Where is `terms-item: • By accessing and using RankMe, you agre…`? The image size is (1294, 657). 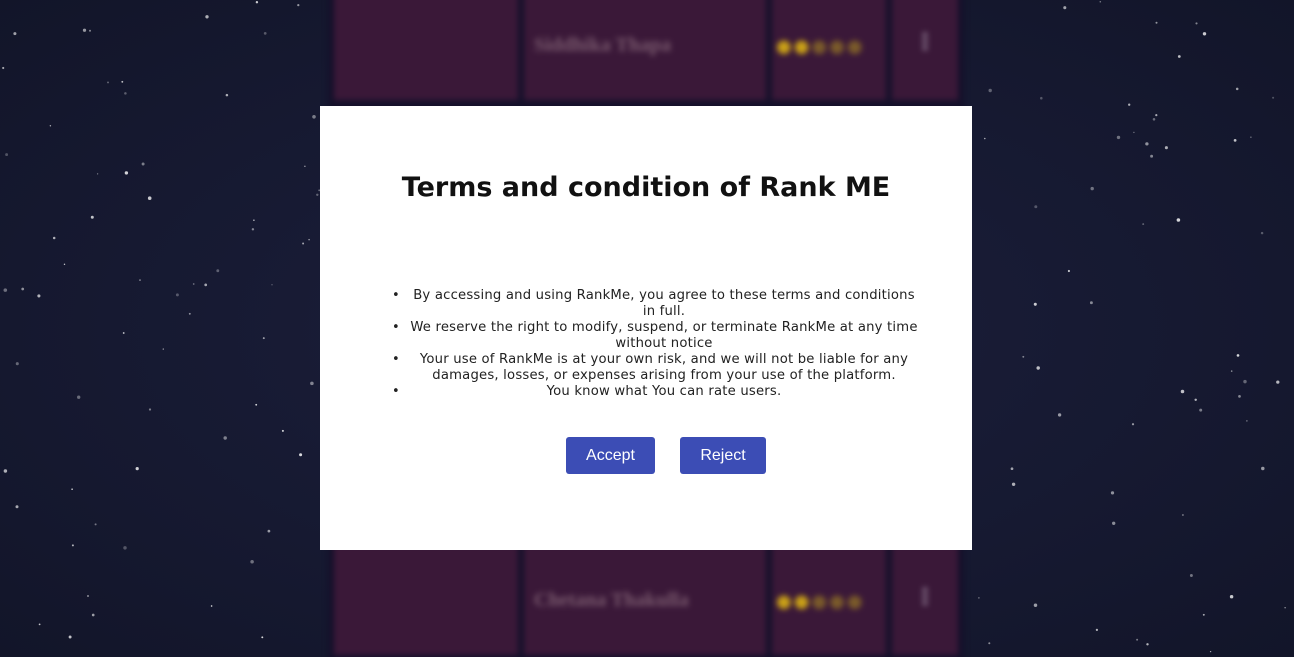 terms-item: • By accessing and using RankMe, you agre… is located at coordinates (655, 304).